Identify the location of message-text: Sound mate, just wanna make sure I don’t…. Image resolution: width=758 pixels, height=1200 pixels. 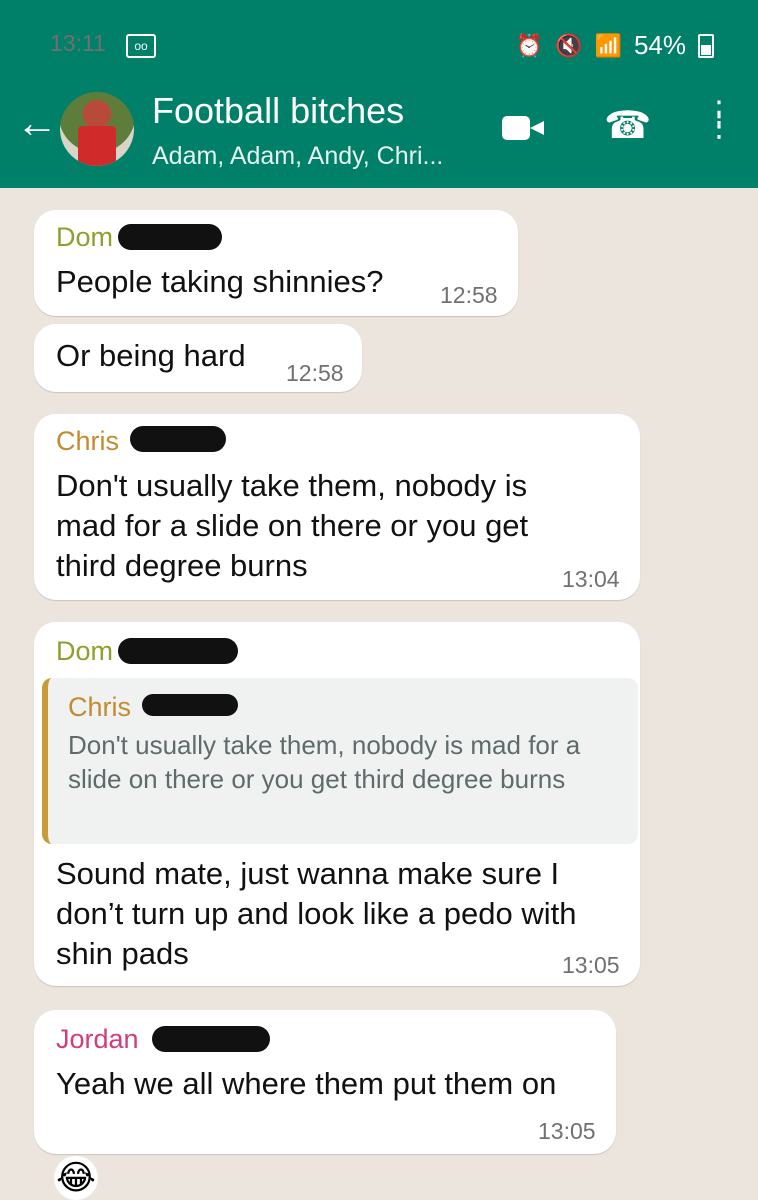
(316, 913).